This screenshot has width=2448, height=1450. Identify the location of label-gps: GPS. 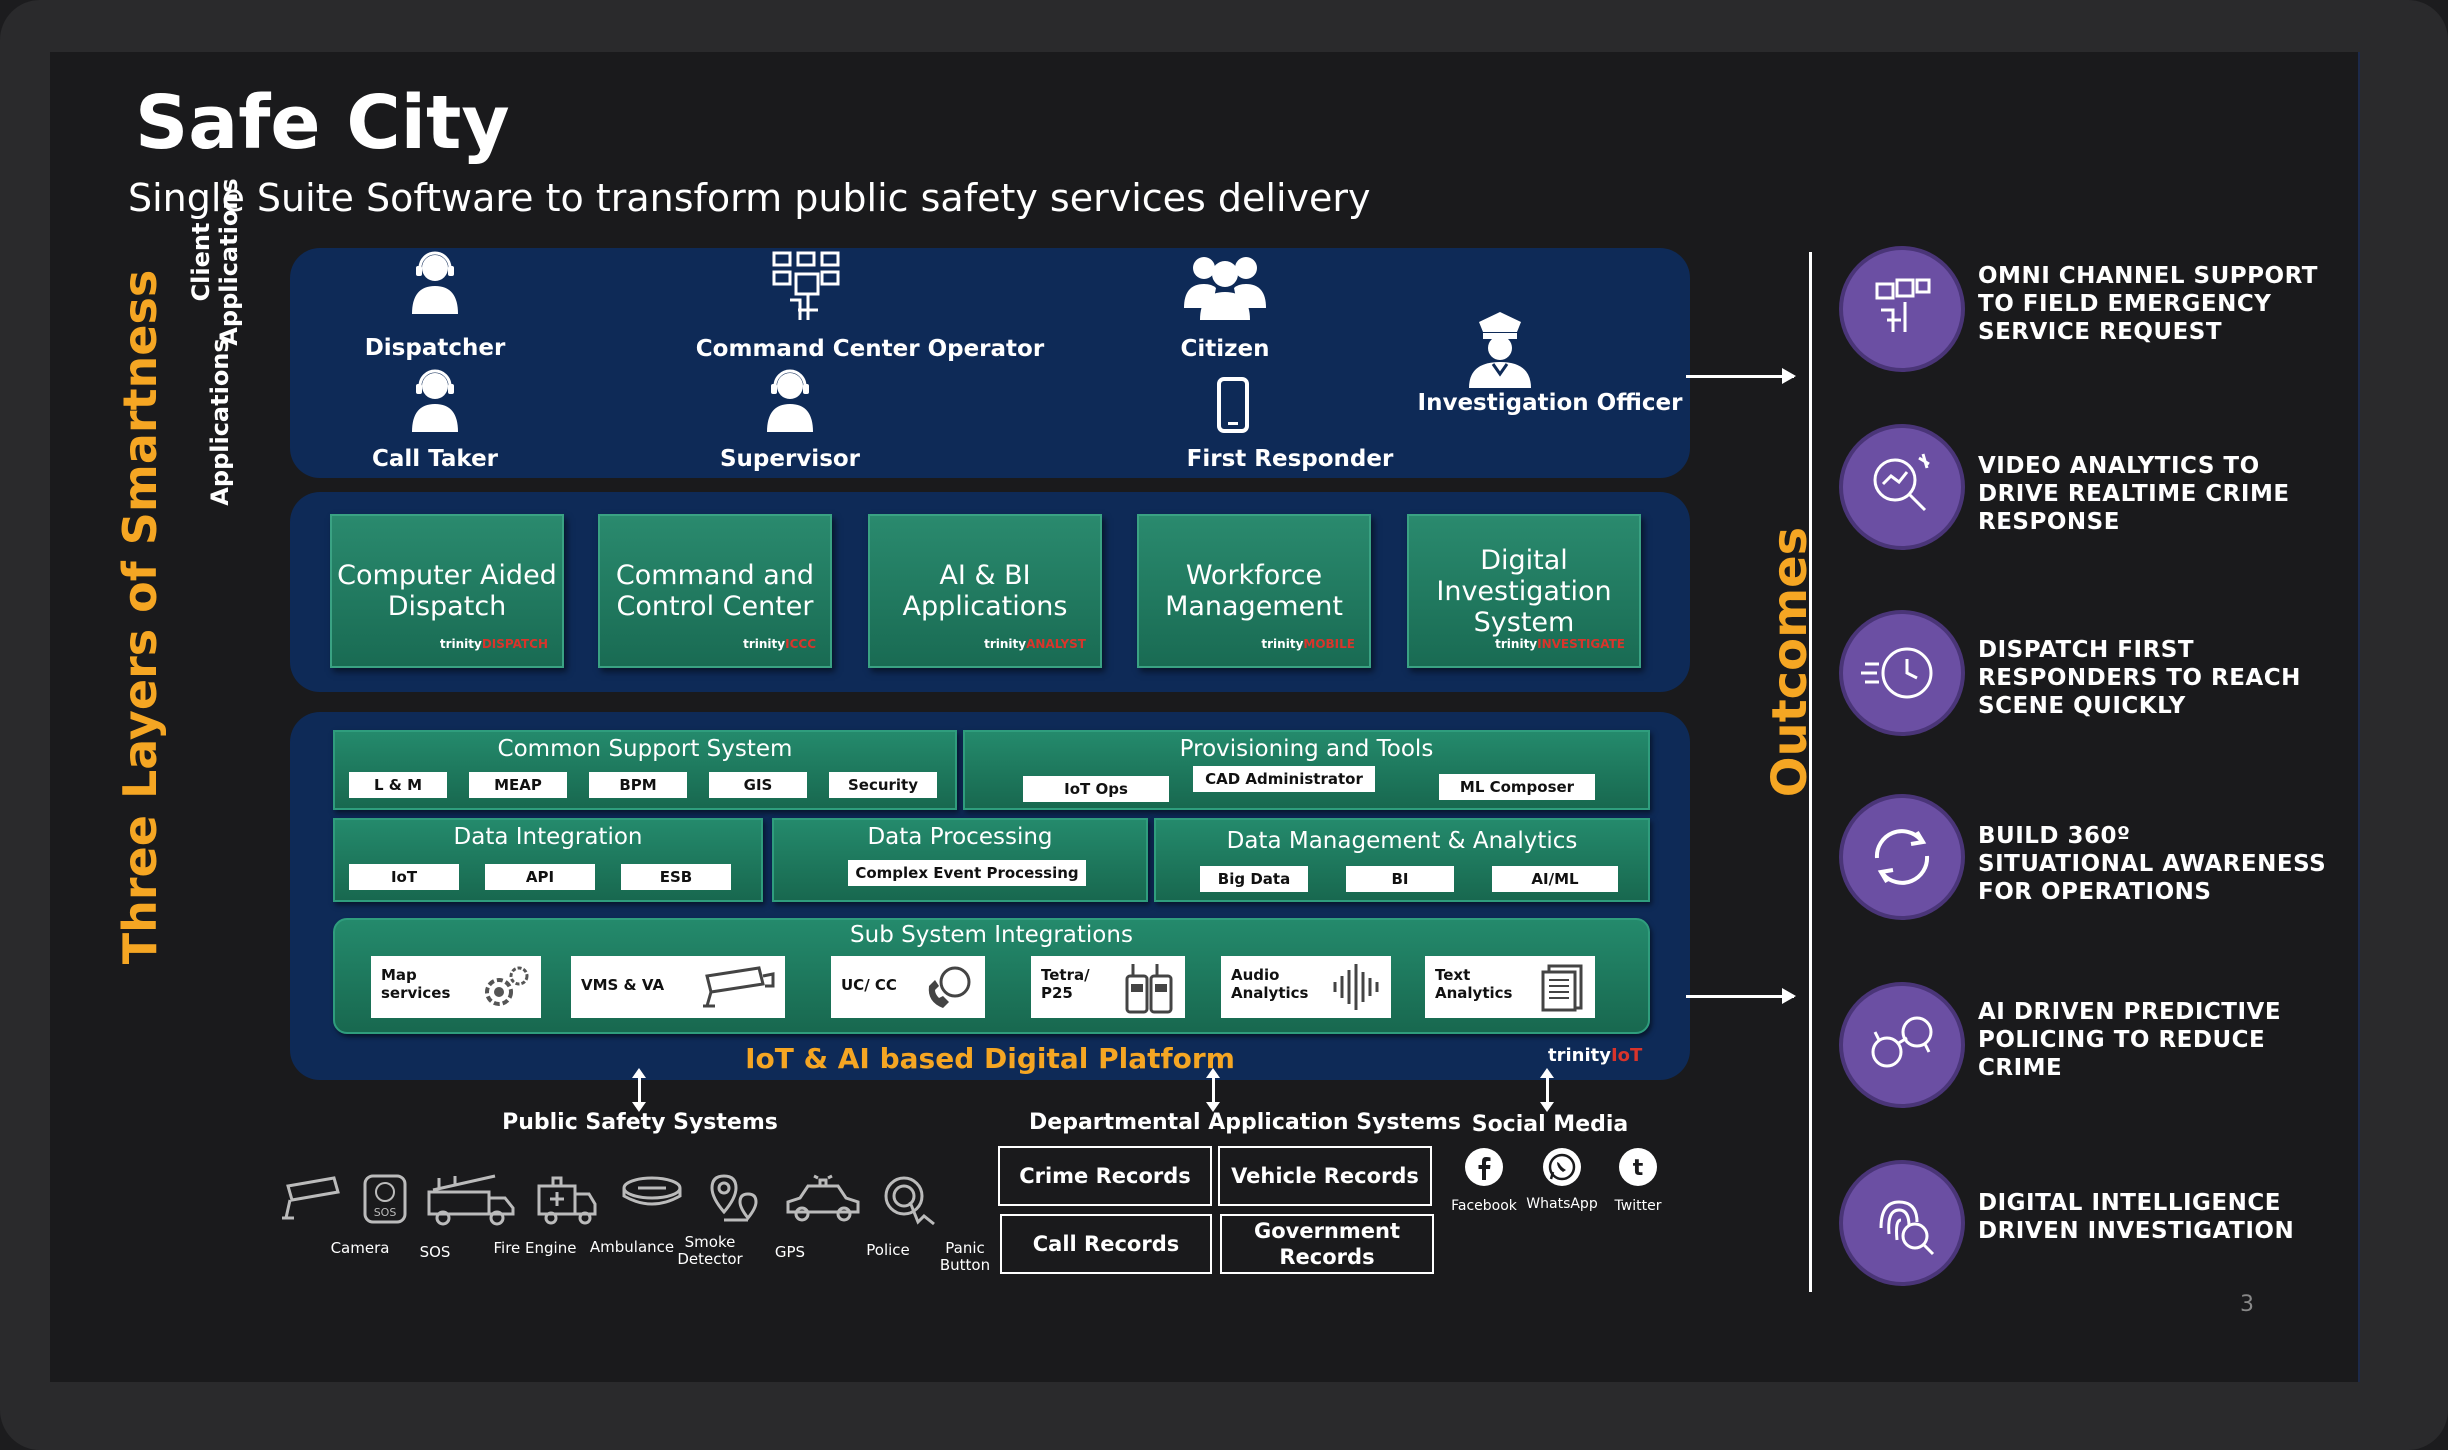
(790, 1252).